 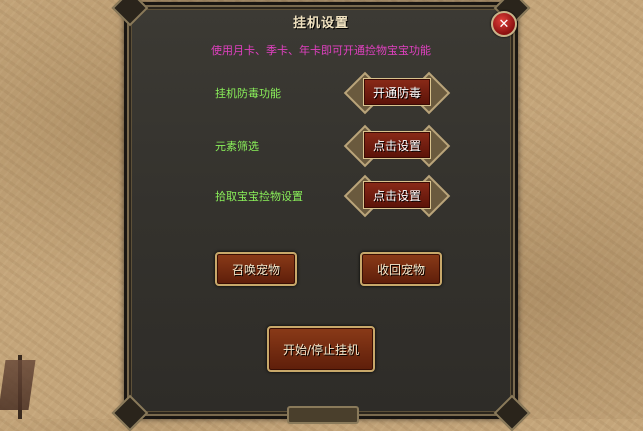 I want to click on title-bar: 挂机设置, so click(x=321, y=20).